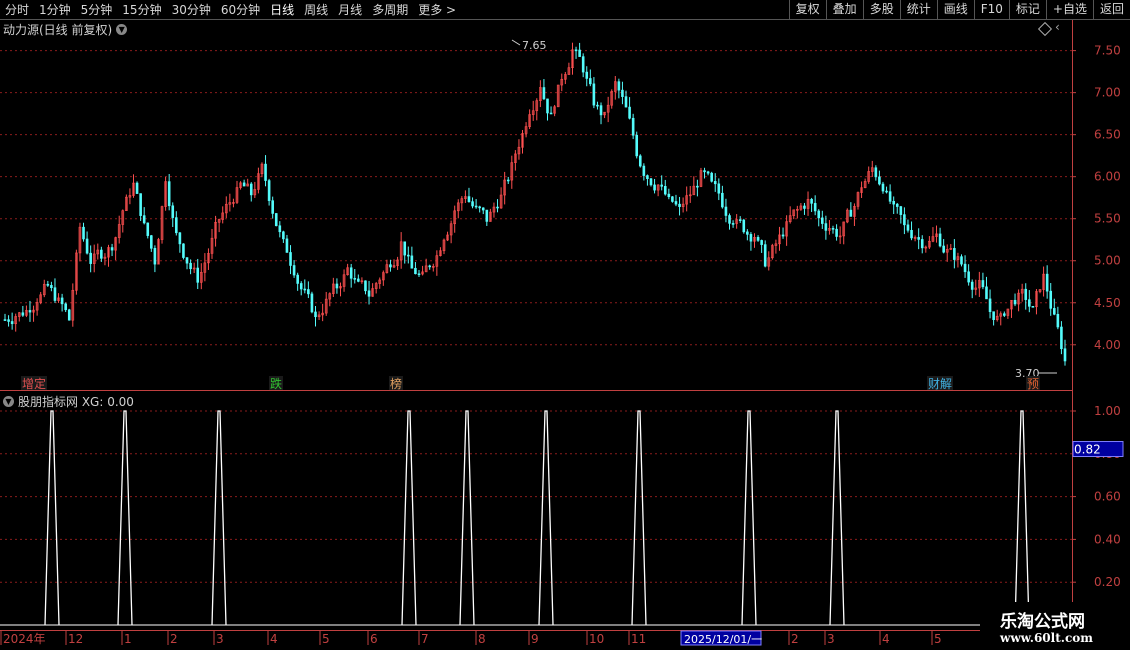 The height and width of the screenshot is (650, 1130). Describe the element at coordinates (1042, 622) in the screenshot. I see `watermark-title: 乐淘公式网` at that location.